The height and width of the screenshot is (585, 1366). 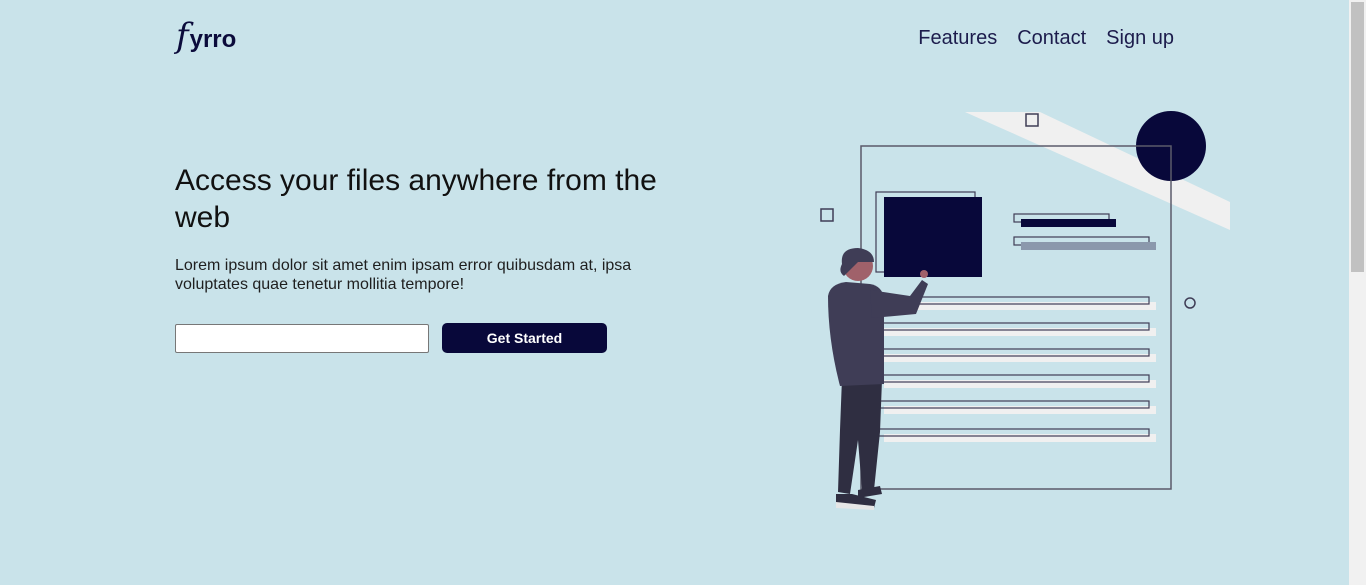 I want to click on email-input, so click(x=302, y=338).